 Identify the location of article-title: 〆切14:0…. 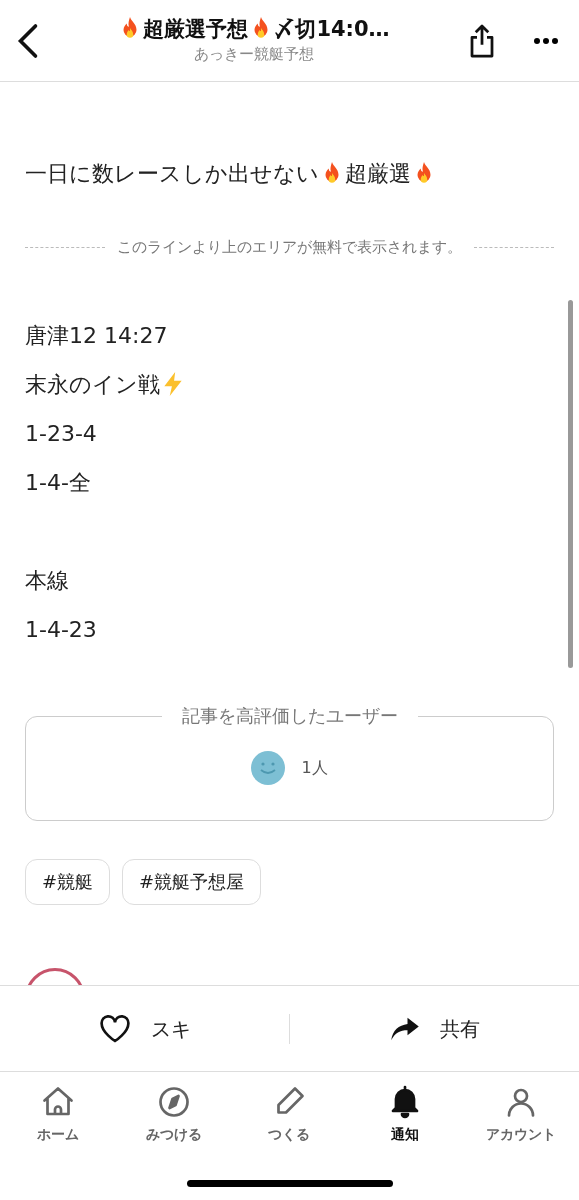
(332, 30).